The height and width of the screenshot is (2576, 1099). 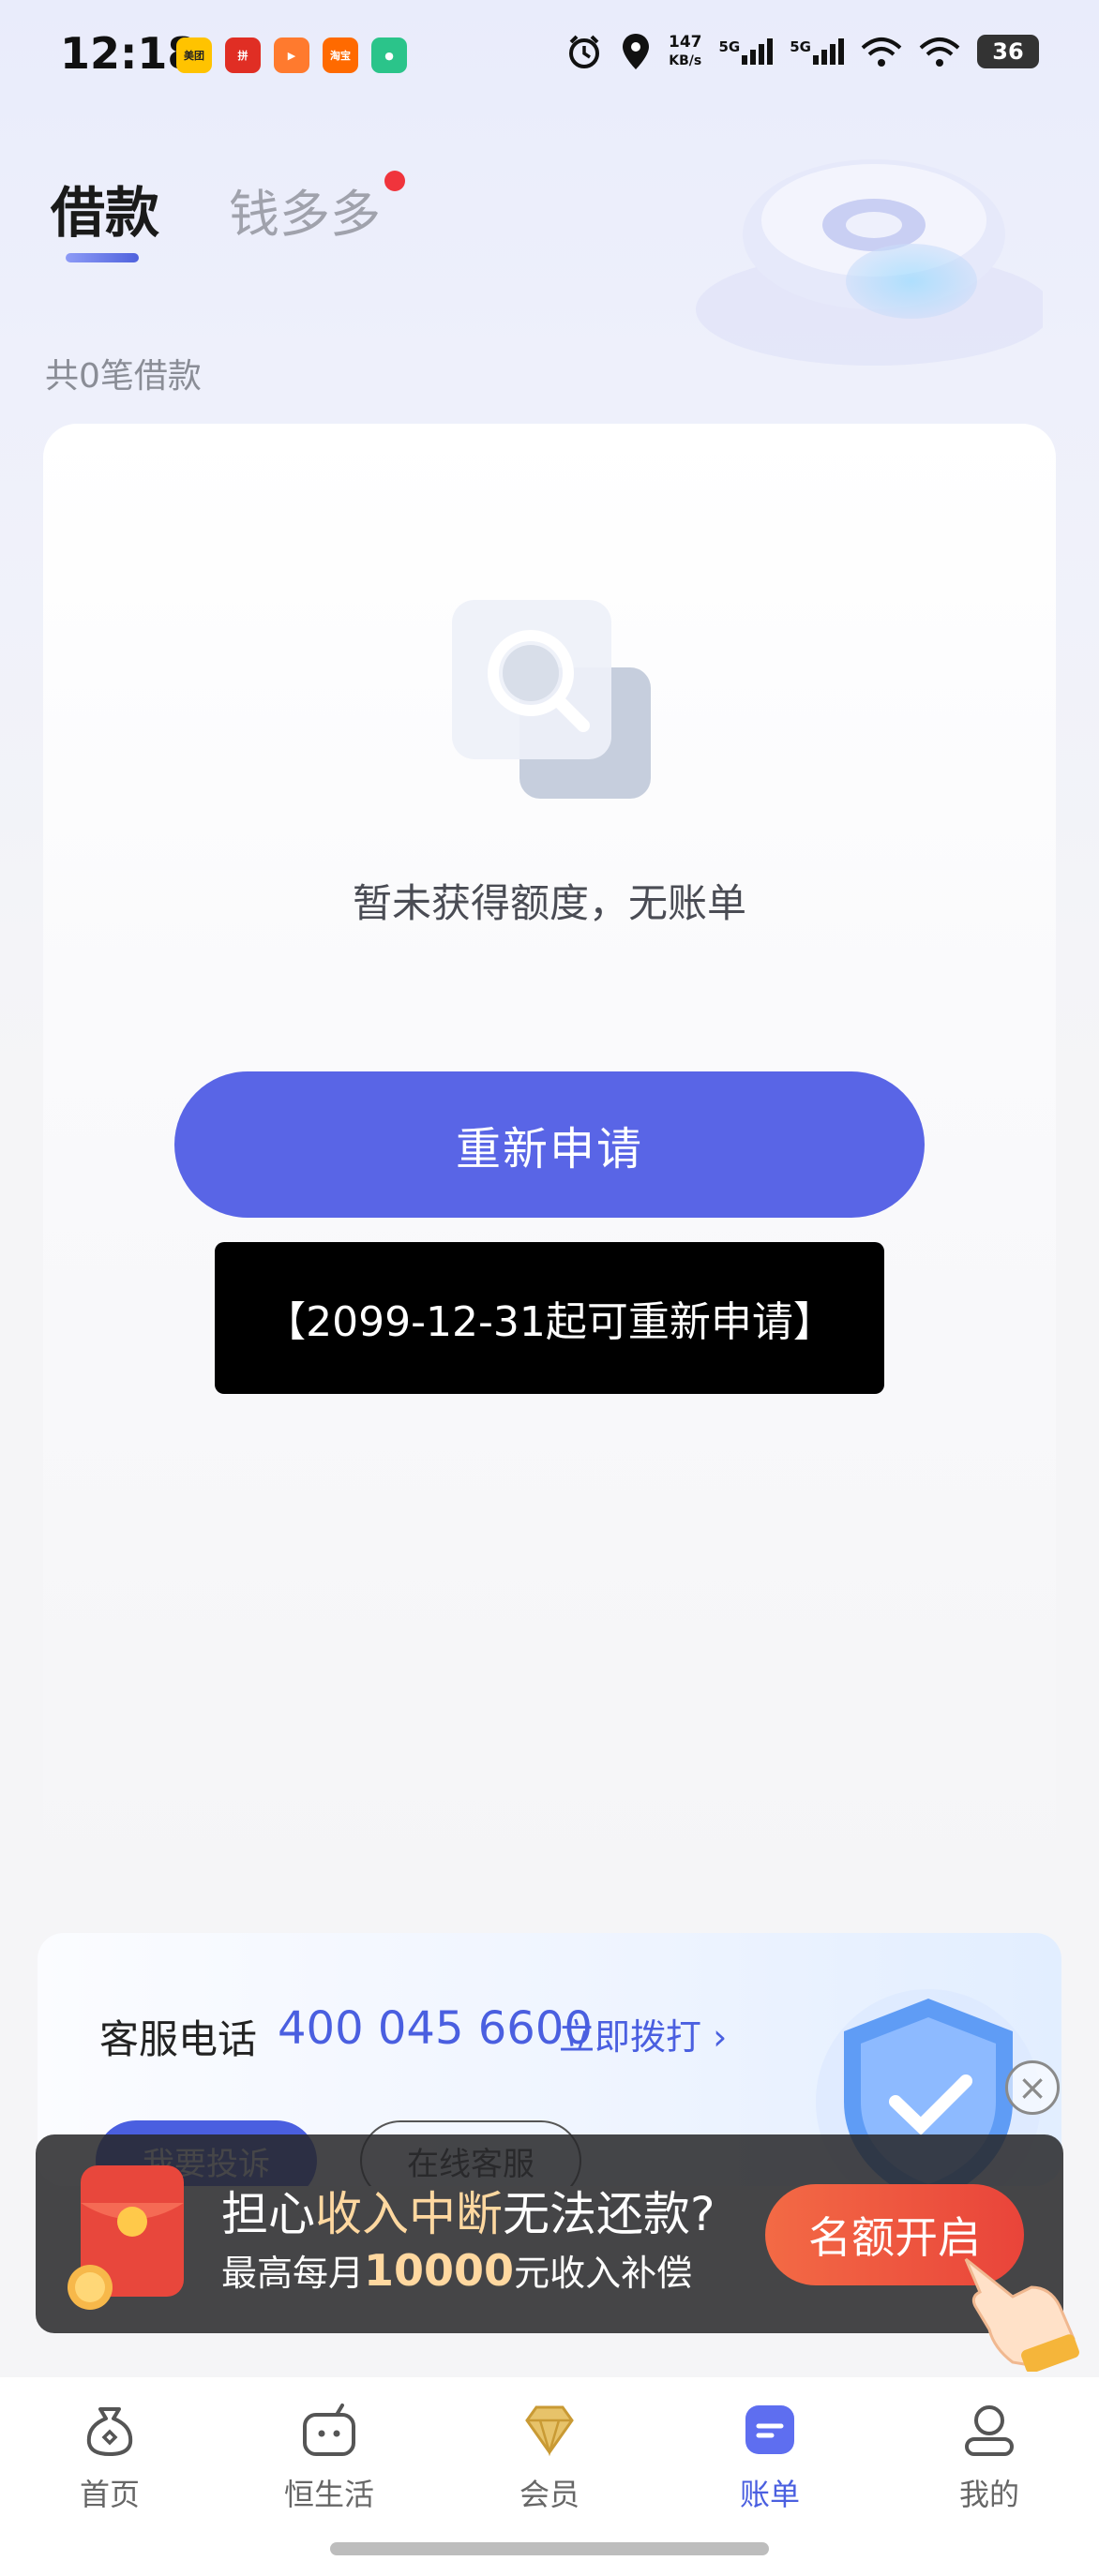 What do you see at coordinates (1008, 51) in the screenshot?
I see `battery-icon: 36` at bounding box center [1008, 51].